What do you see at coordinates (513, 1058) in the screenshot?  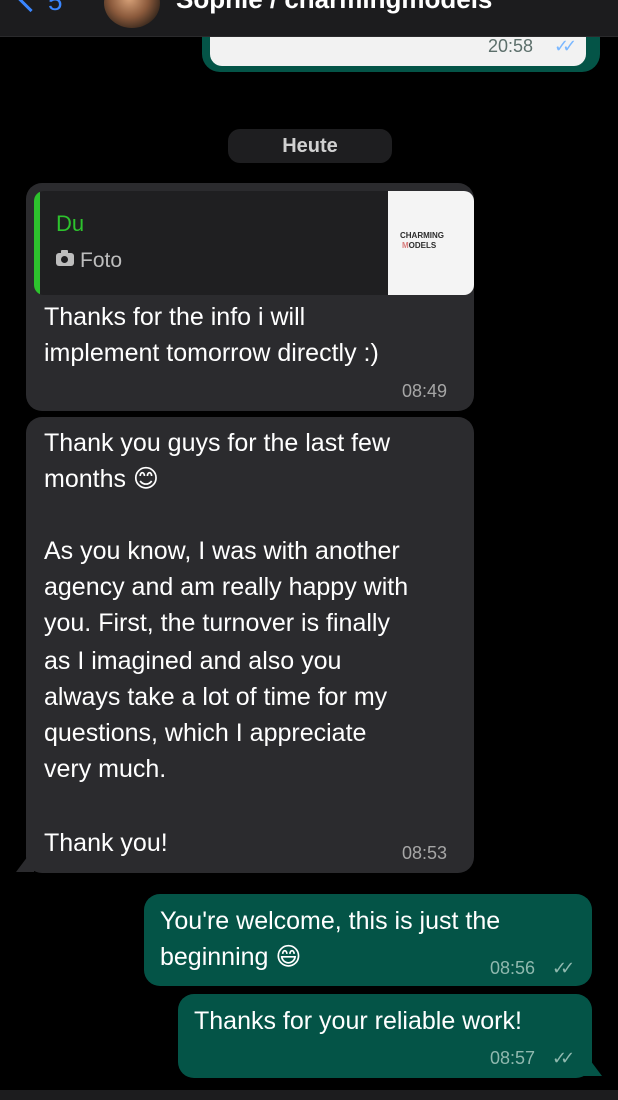 I see `message-time: 08:57` at bounding box center [513, 1058].